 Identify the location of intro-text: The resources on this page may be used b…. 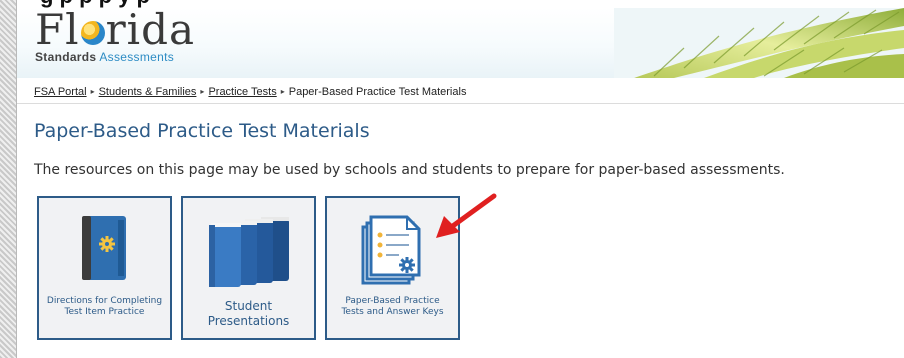
(409, 170).